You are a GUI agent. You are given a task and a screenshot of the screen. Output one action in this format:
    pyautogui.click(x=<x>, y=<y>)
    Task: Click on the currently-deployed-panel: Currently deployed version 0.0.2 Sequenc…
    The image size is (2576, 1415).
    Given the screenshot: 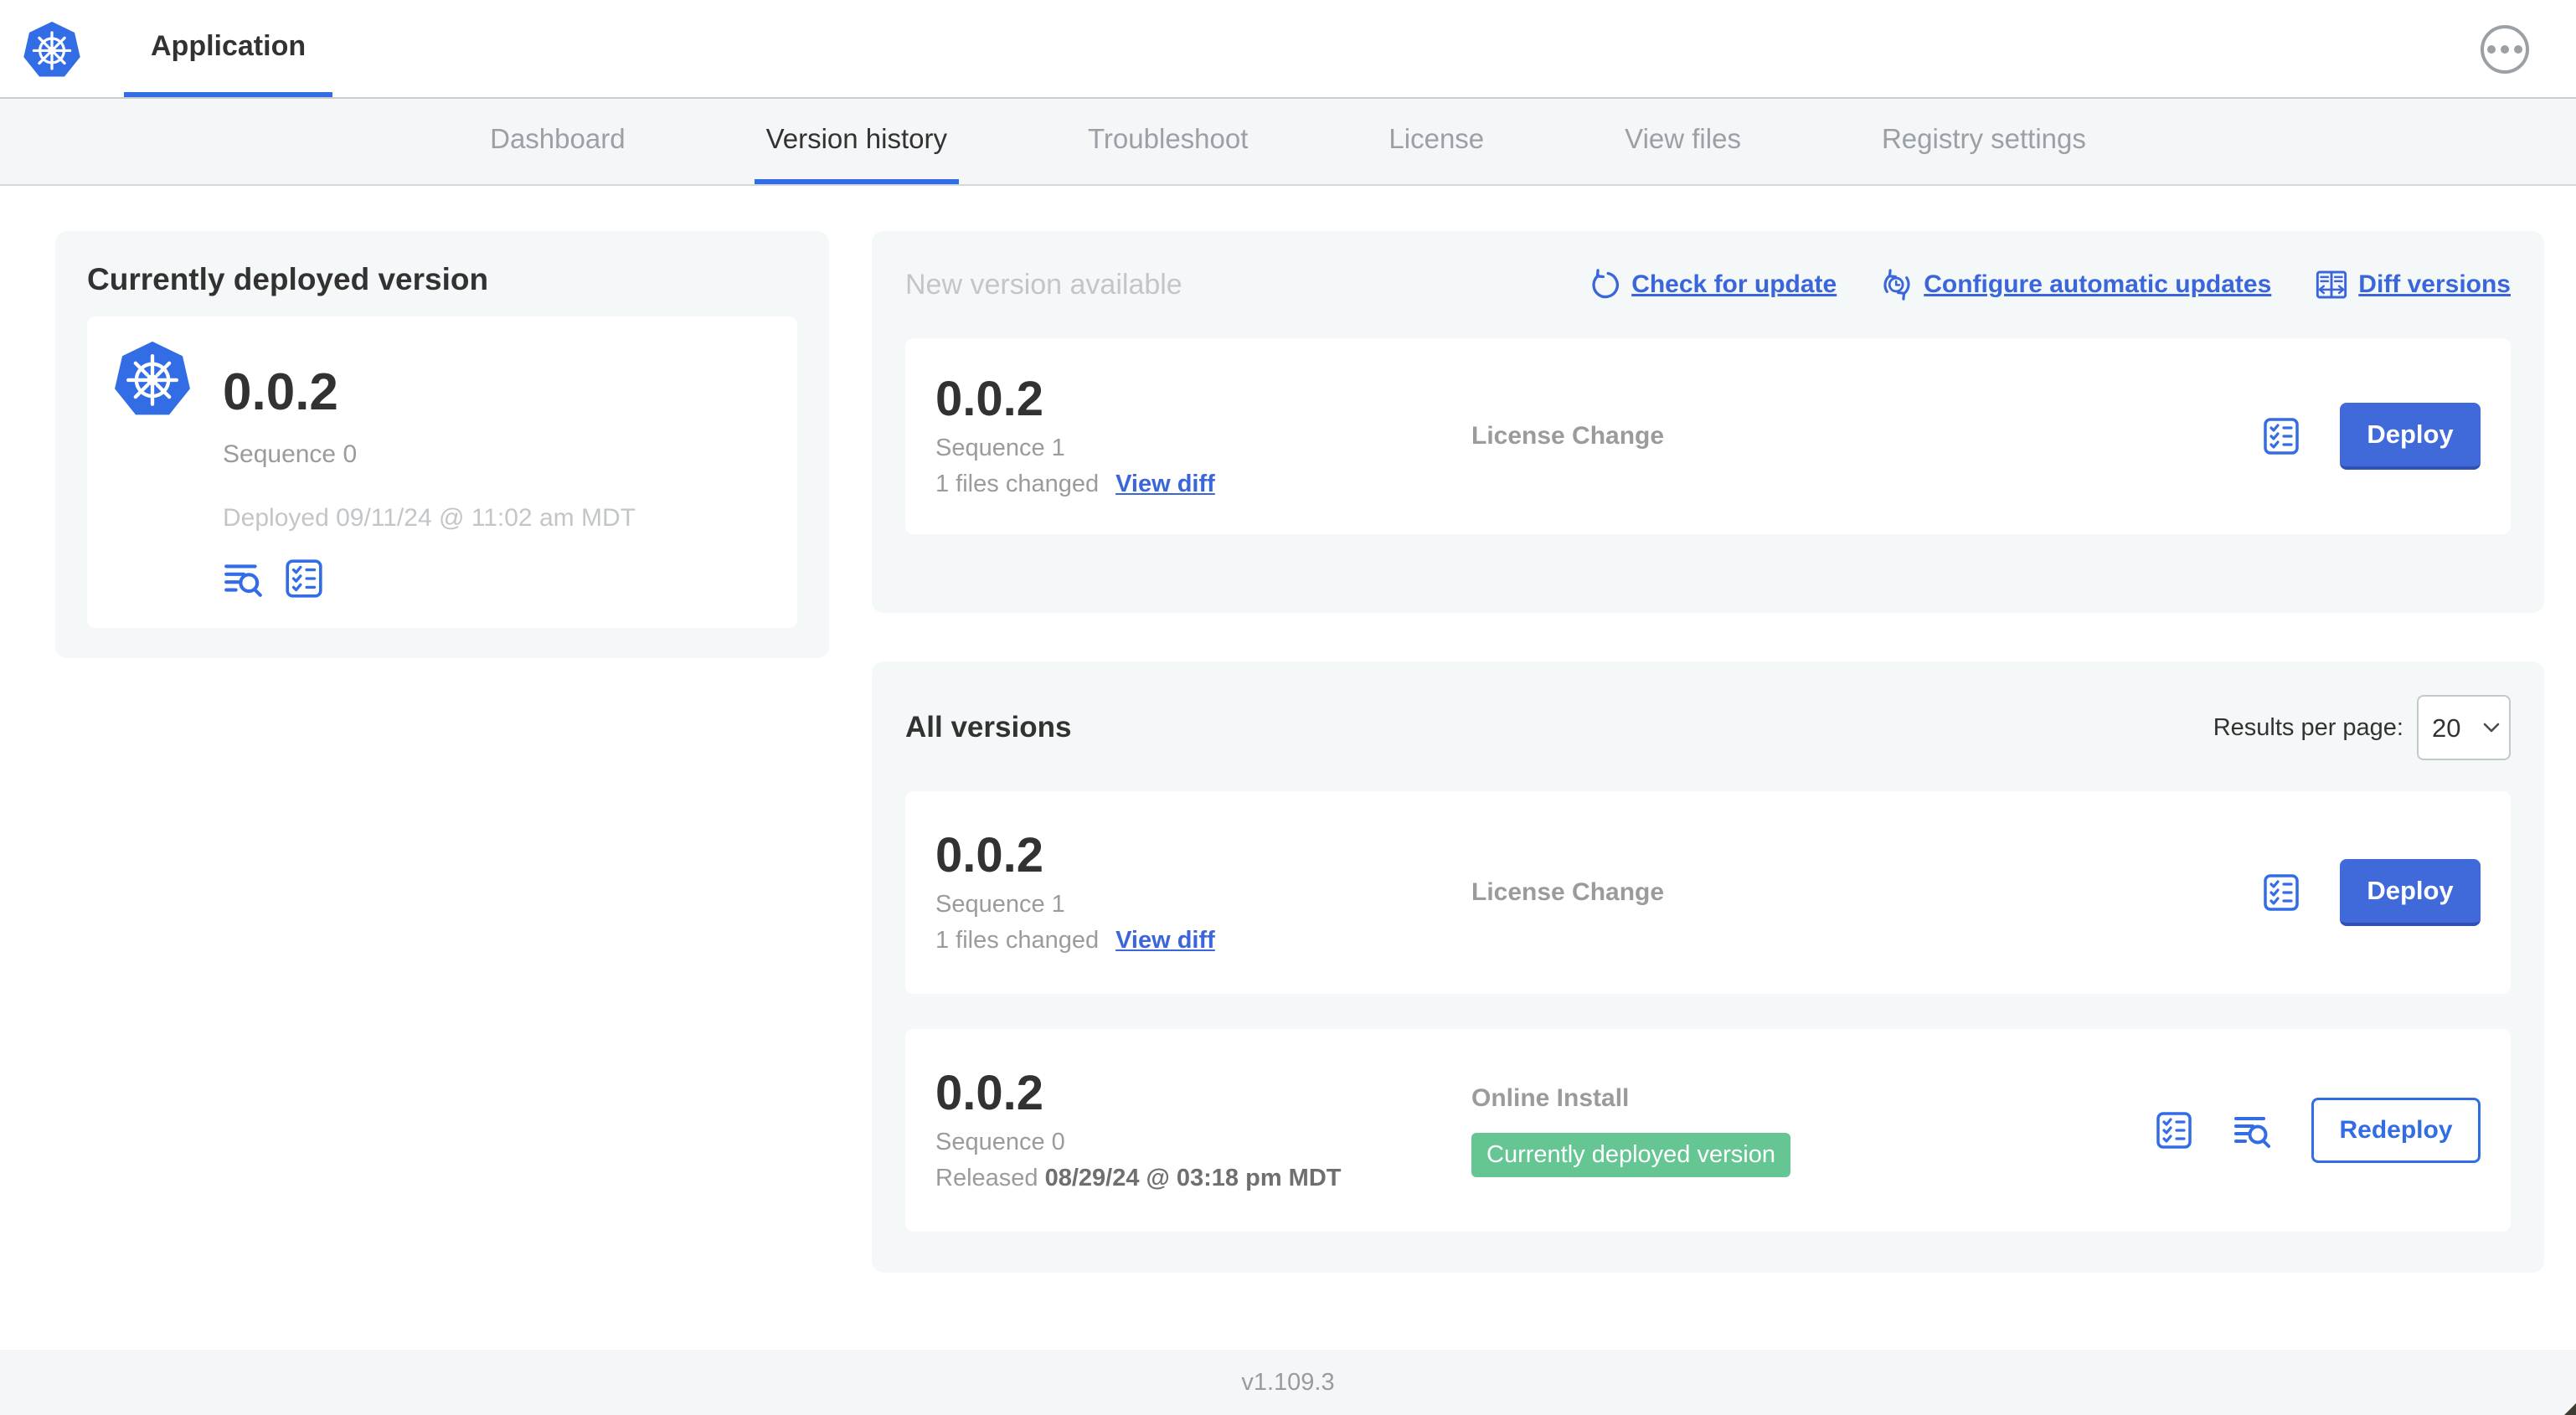 What is the action you would take?
    pyautogui.click(x=442, y=444)
    